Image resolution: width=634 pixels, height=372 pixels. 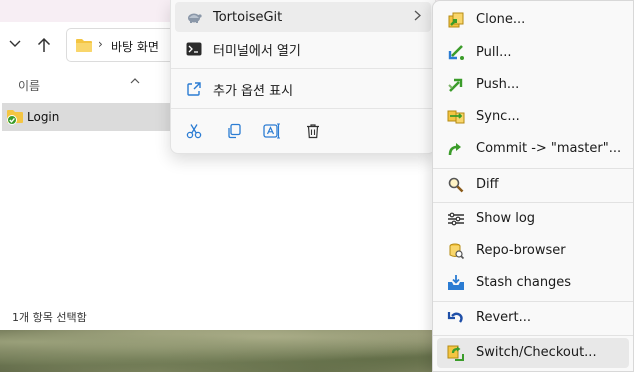 I want to click on chevron-down-icon, so click(x=15, y=44).